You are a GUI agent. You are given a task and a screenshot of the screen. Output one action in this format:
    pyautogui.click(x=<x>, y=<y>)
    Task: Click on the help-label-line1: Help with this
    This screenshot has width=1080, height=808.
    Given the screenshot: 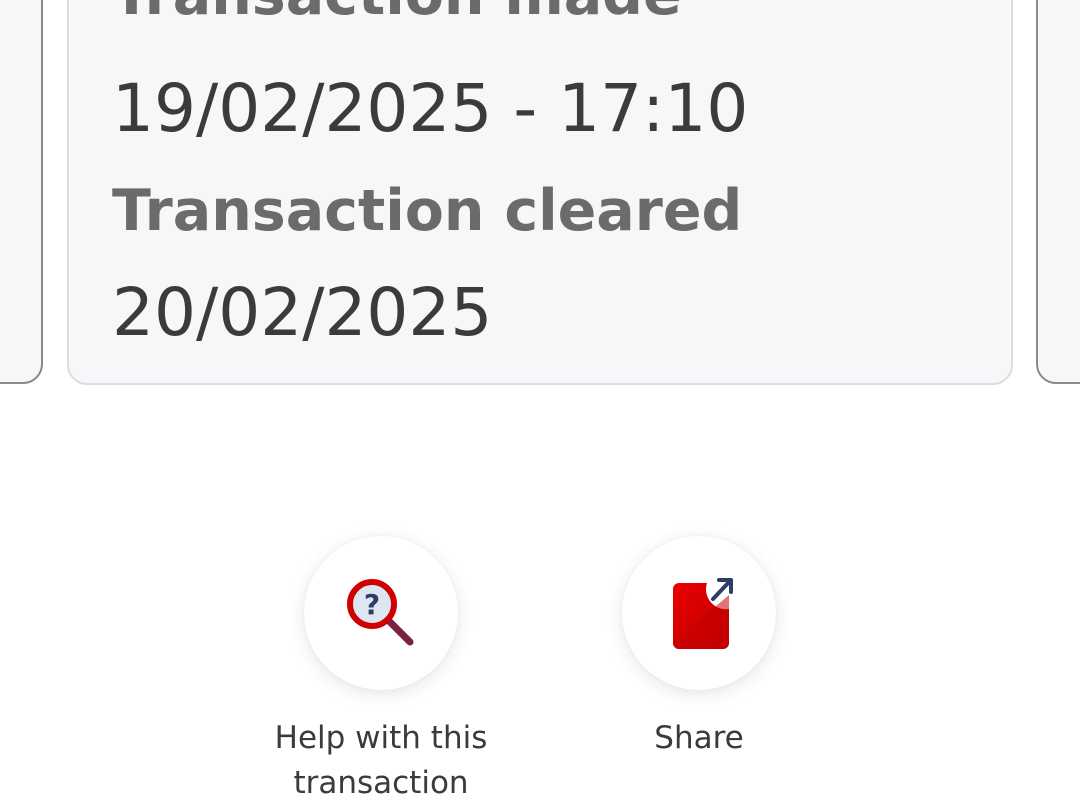 What is the action you would take?
    pyautogui.click(x=381, y=738)
    